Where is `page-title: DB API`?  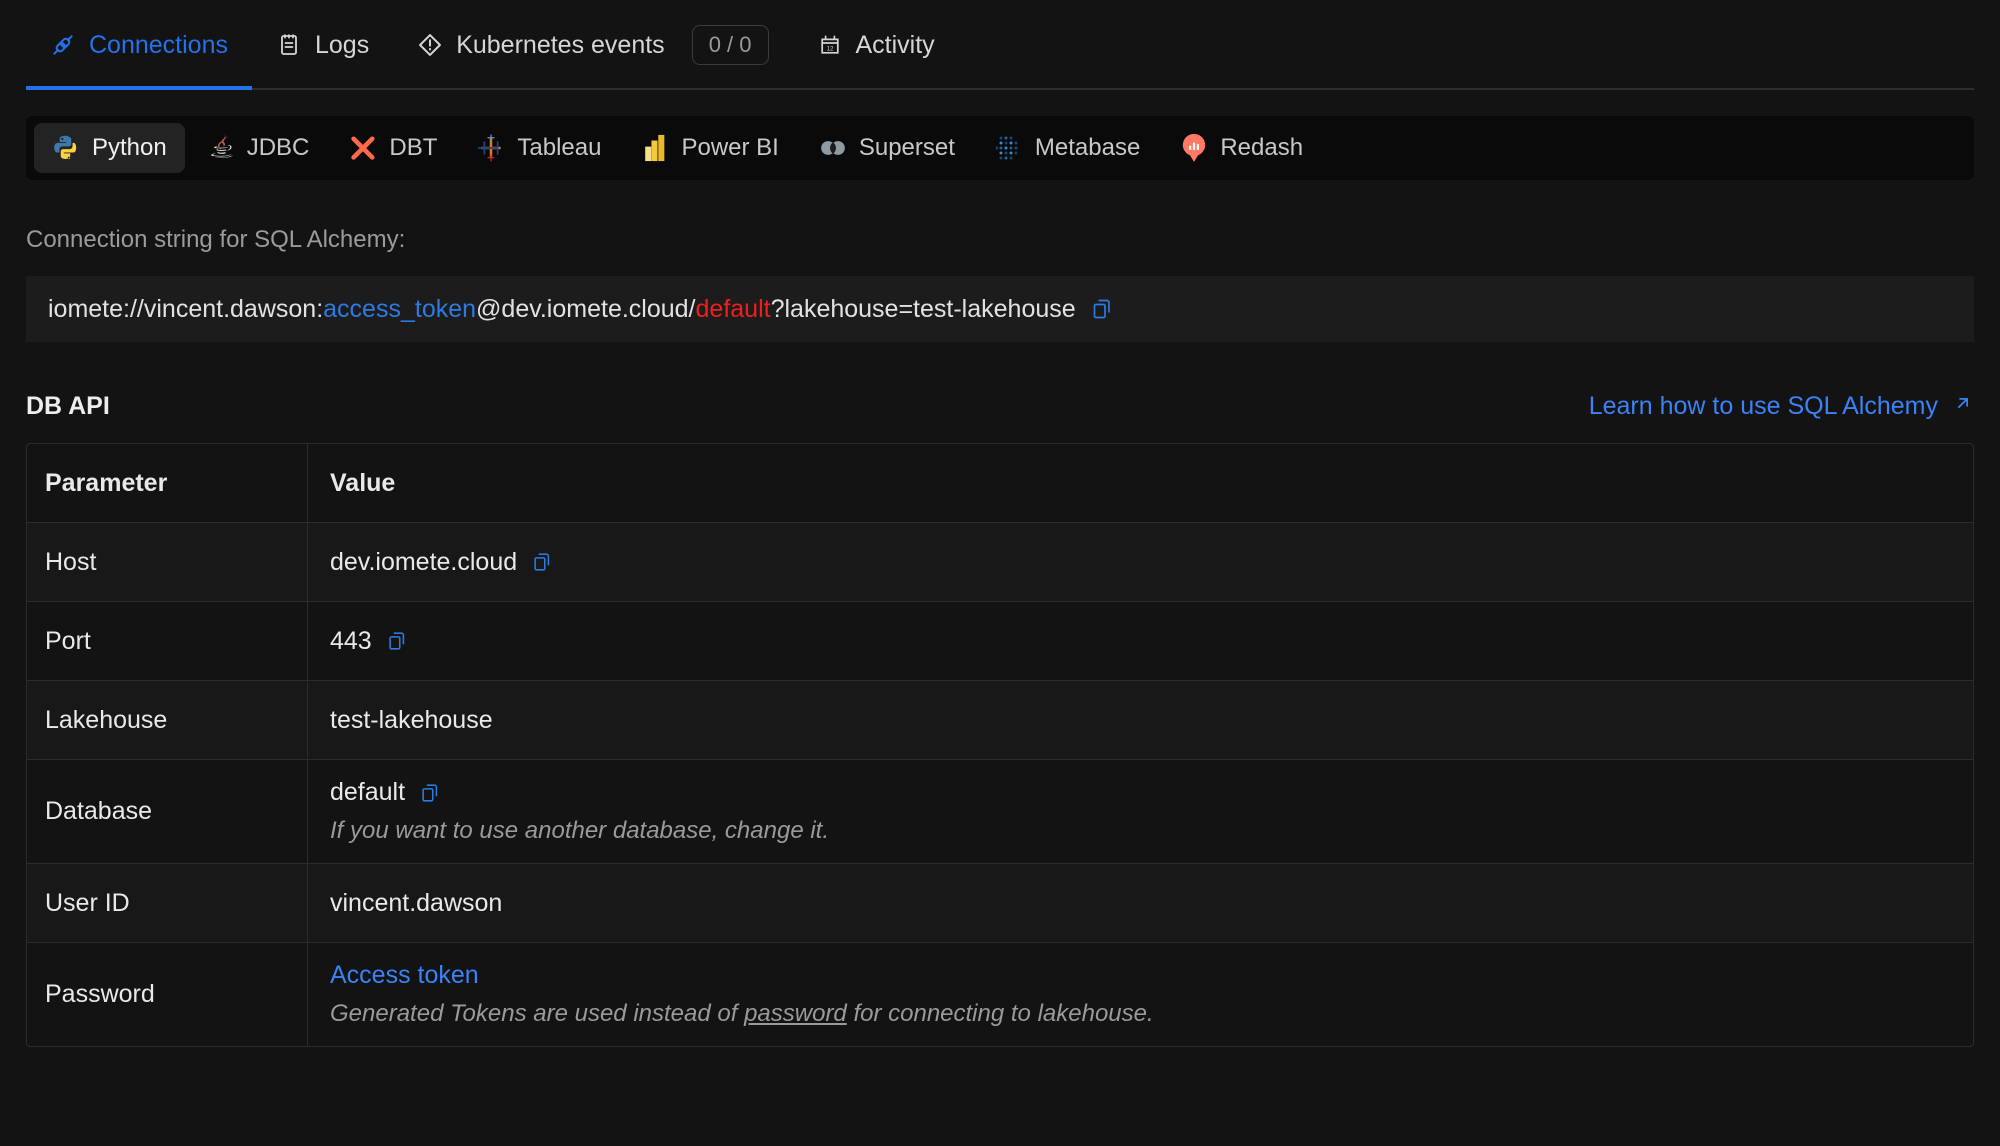 page-title: DB API is located at coordinates (68, 406).